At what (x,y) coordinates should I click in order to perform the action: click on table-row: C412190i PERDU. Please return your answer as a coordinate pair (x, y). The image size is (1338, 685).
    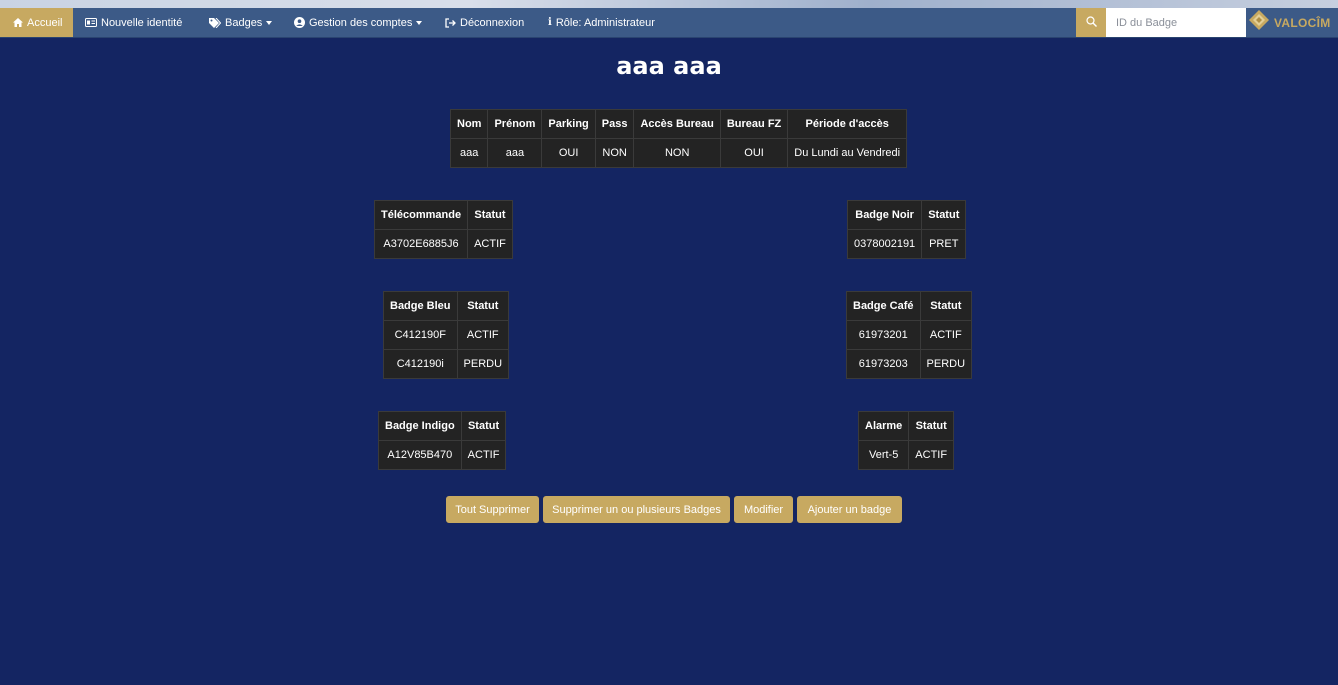
    Looking at the image, I should click on (446, 364).